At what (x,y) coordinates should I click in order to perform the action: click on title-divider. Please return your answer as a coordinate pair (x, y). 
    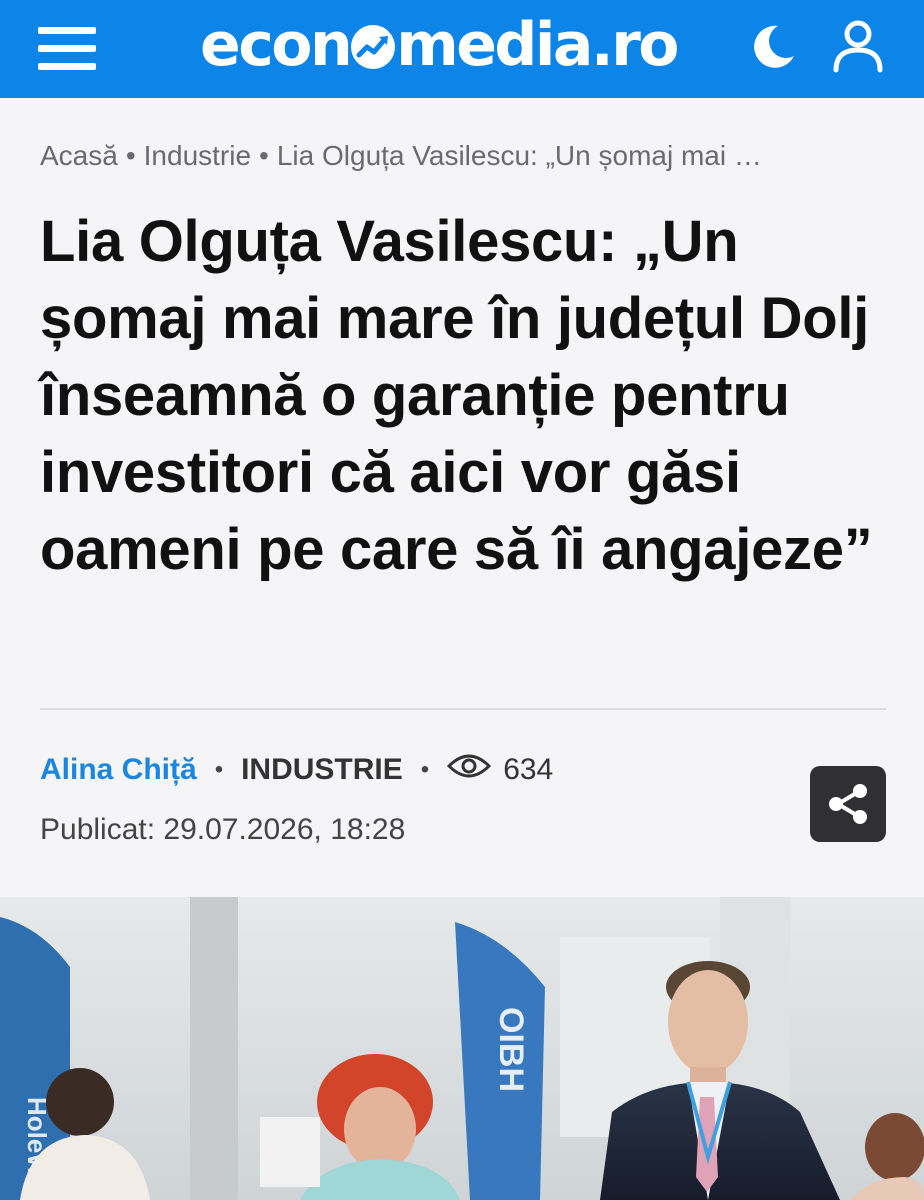
    Looking at the image, I should click on (463, 709).